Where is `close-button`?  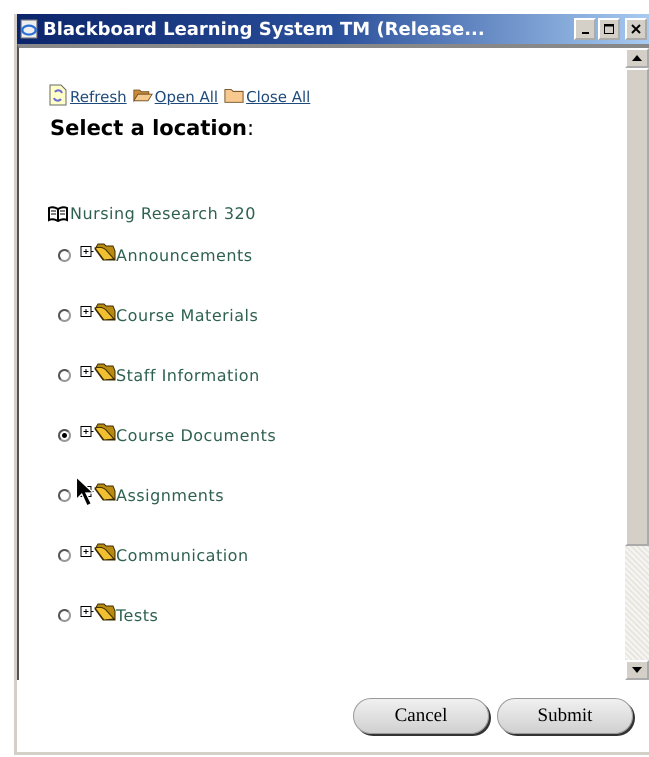 close-button is located at coordinates (636, 29).